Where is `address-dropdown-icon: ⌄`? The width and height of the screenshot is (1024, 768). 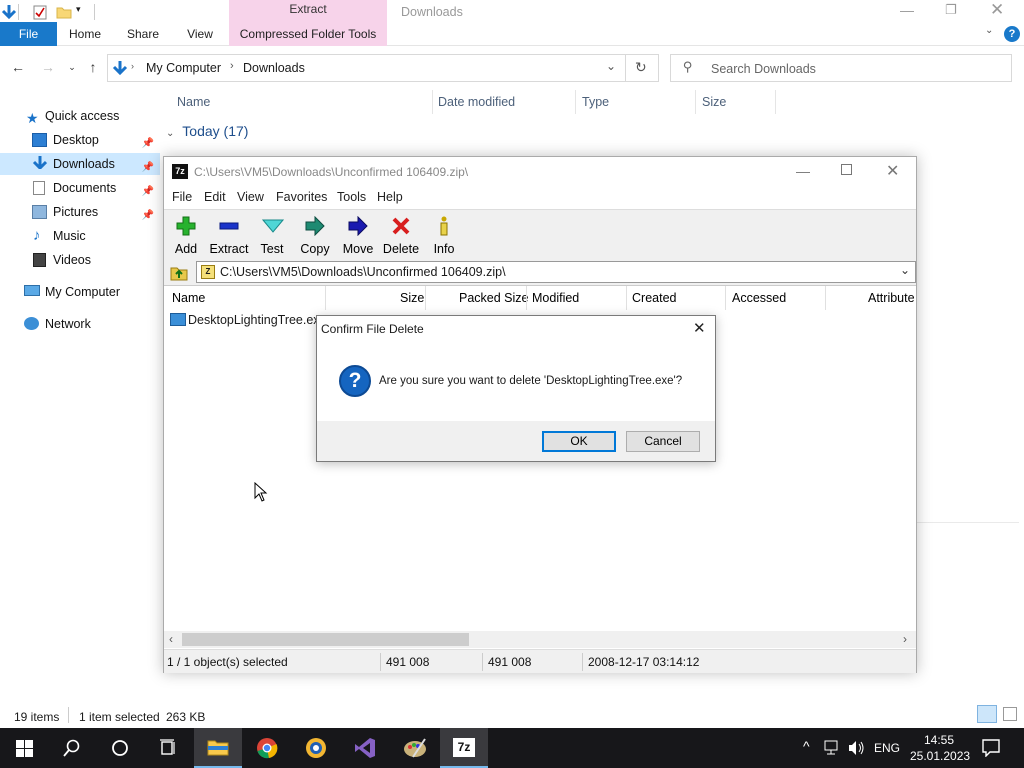 address-dropdown-icon: ⌄ is located at coordinates (611, 66).